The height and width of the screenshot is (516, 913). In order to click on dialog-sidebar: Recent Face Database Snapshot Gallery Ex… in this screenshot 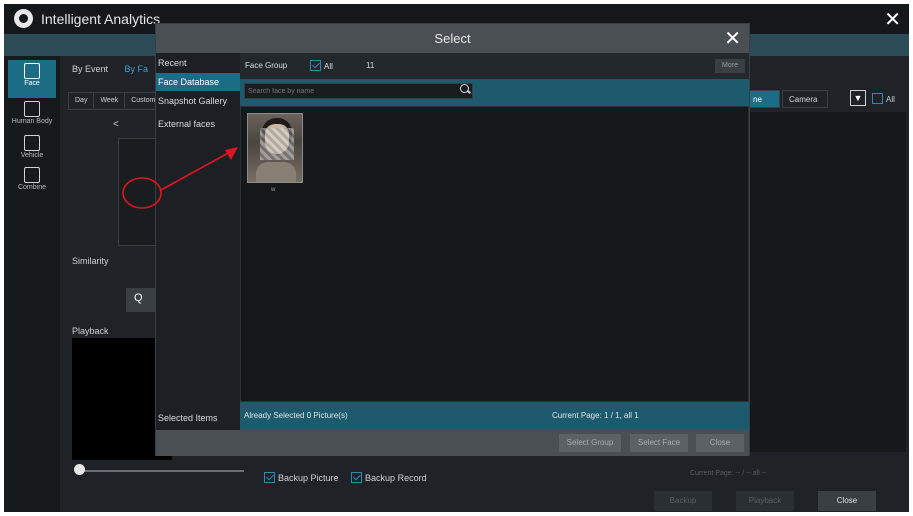, I will do `click(198, 241)`.